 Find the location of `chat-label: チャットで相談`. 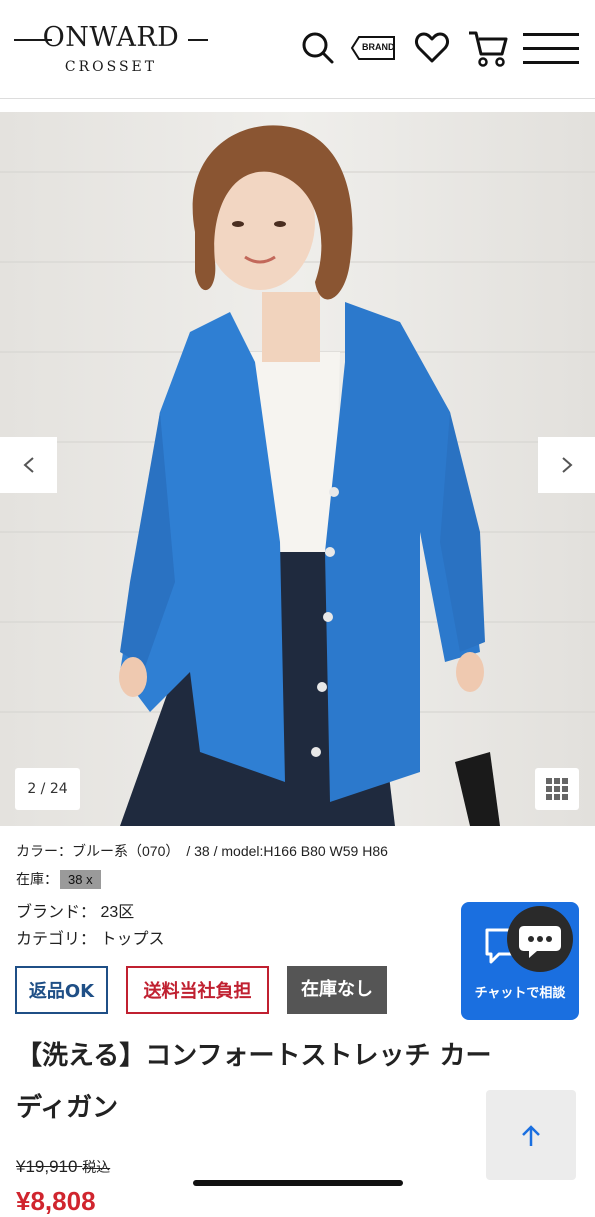

chat-label: チャットで相談 is located at coordinates (520, 993).